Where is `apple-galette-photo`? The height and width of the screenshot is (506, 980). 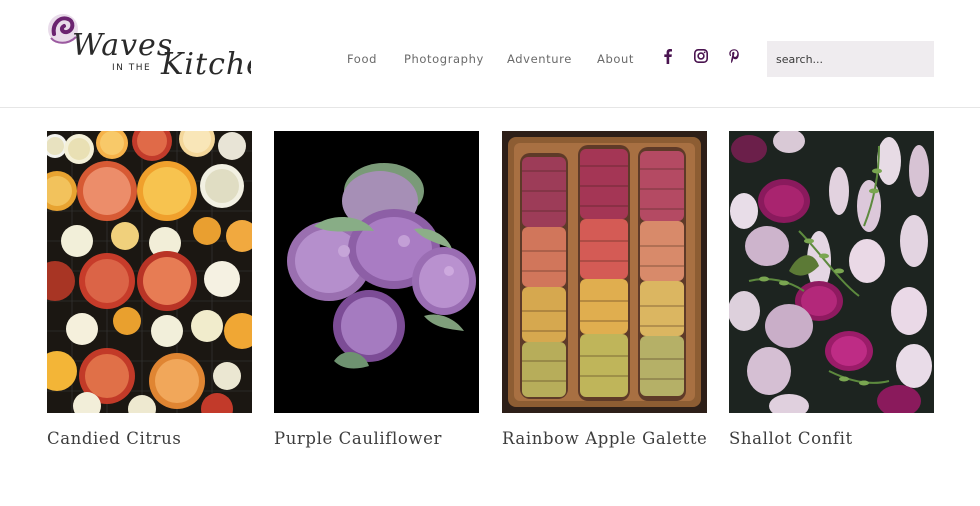
apple-galette-photo is located at coordinates (604, 272).